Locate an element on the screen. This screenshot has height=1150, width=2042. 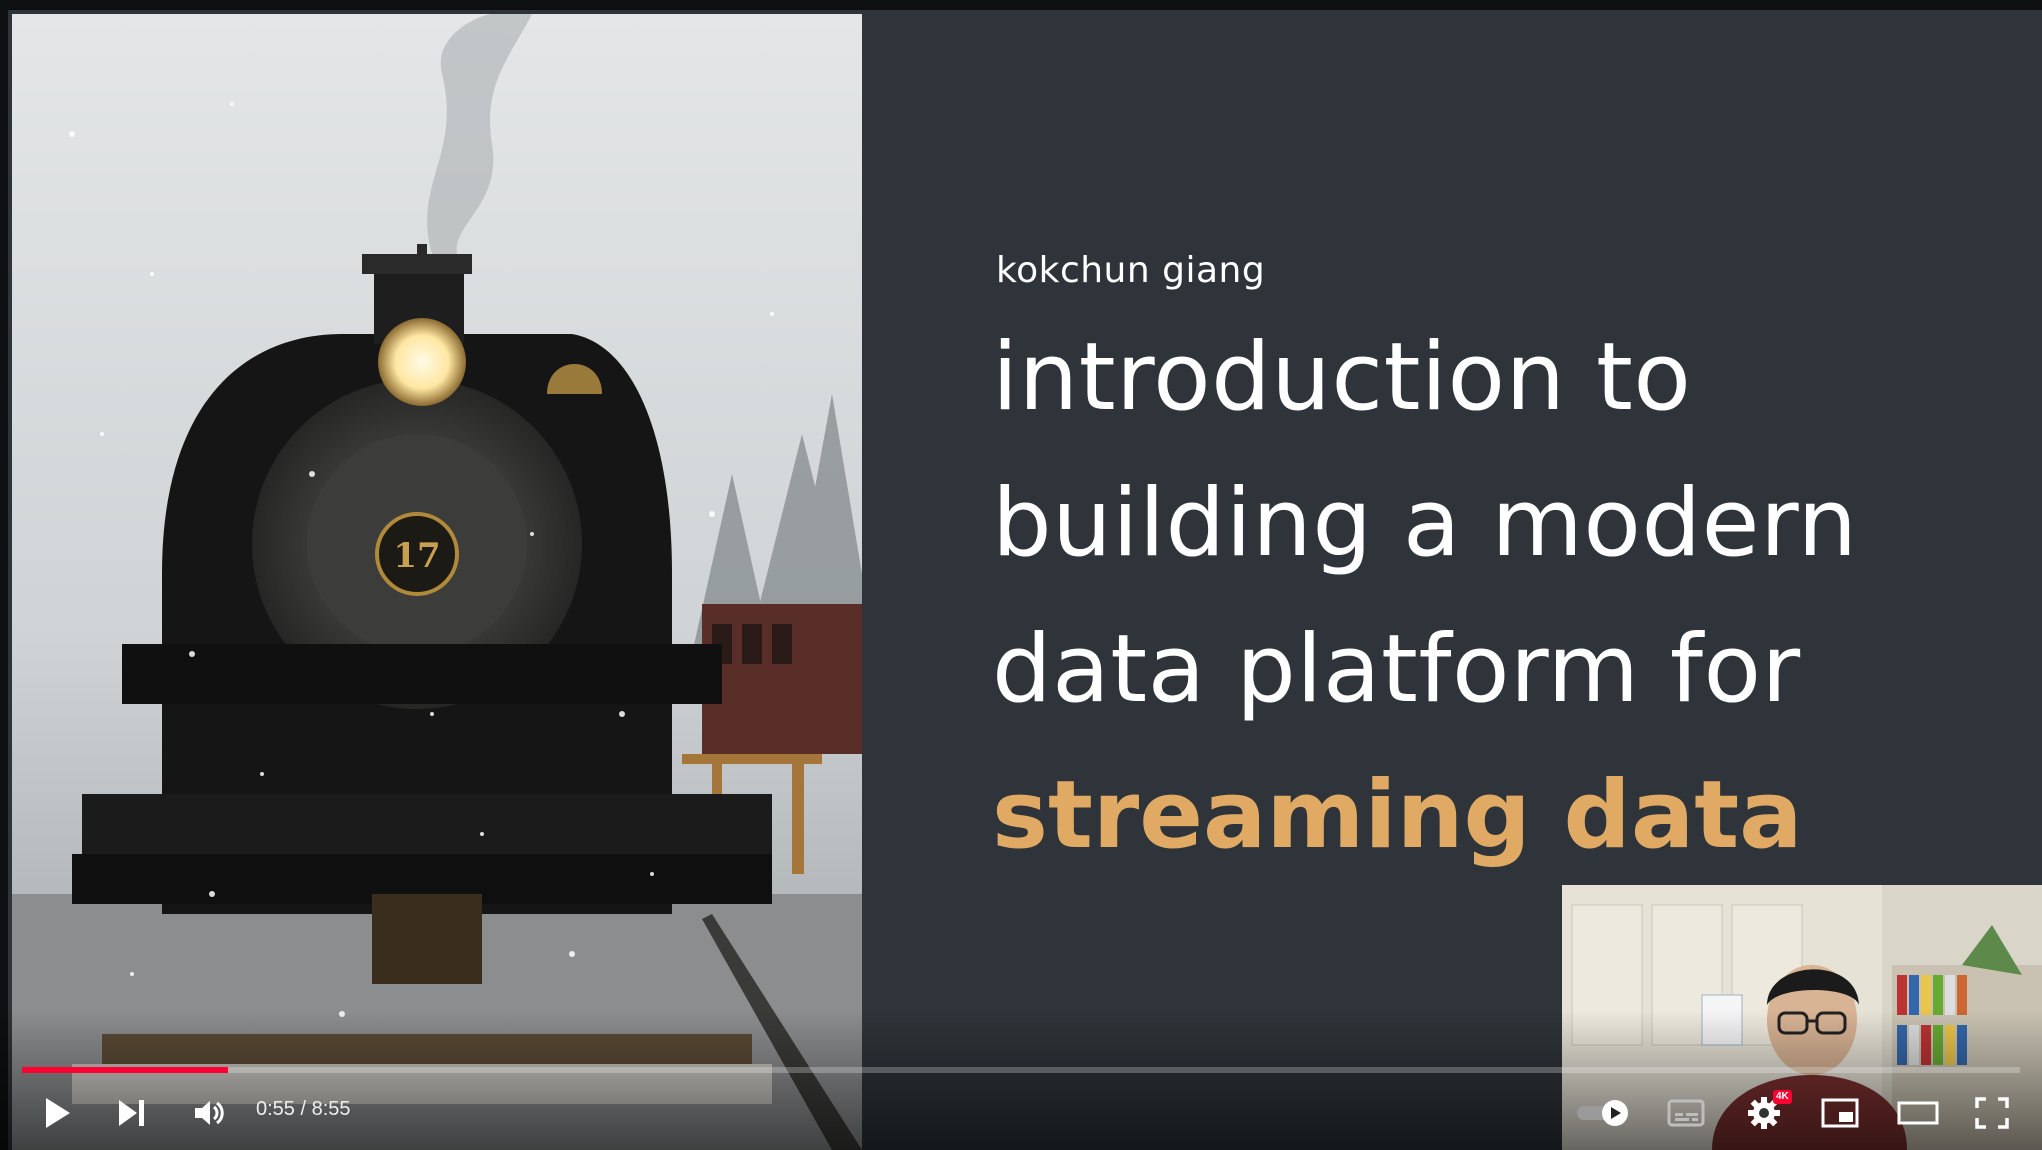
duration: 8:55 is located at coordinates (331, 1109).